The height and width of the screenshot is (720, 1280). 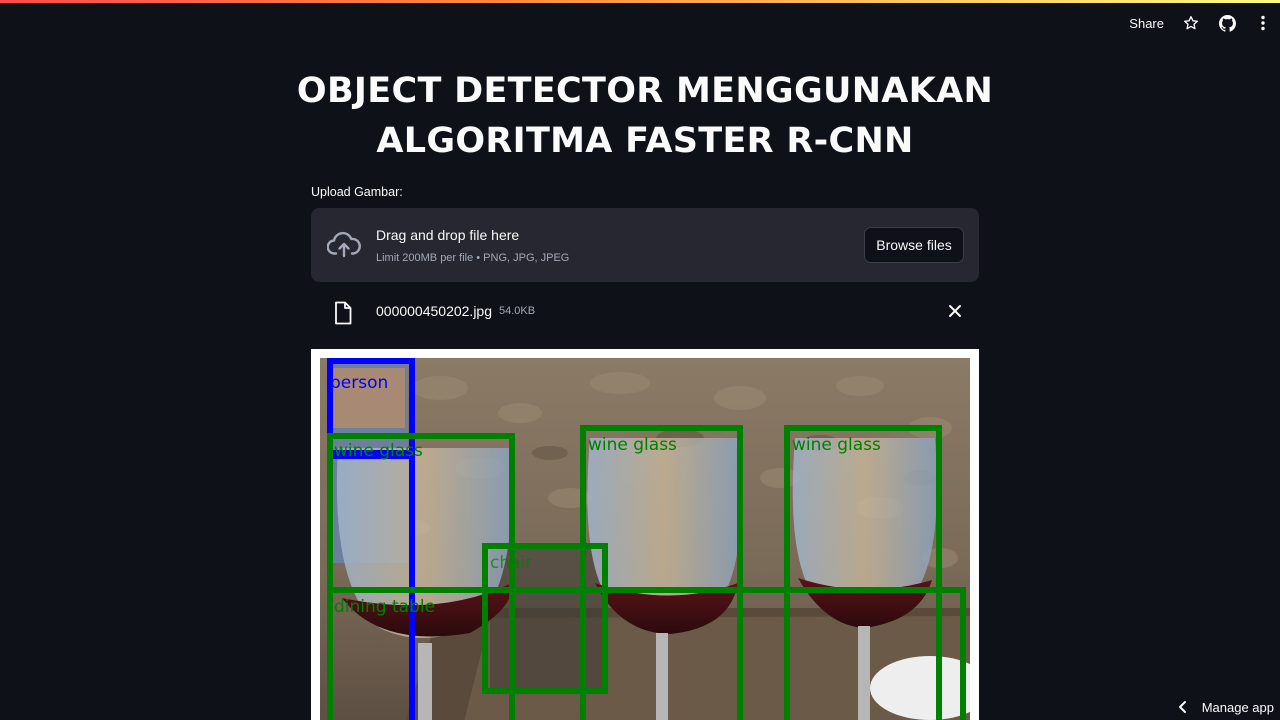 What do you see at coordinates (473, 258) in the screenshot?
I see `dropzone-limits: Limit 200MB per file • PNG, JPG, JPEG` at bounding box center [473, 258].